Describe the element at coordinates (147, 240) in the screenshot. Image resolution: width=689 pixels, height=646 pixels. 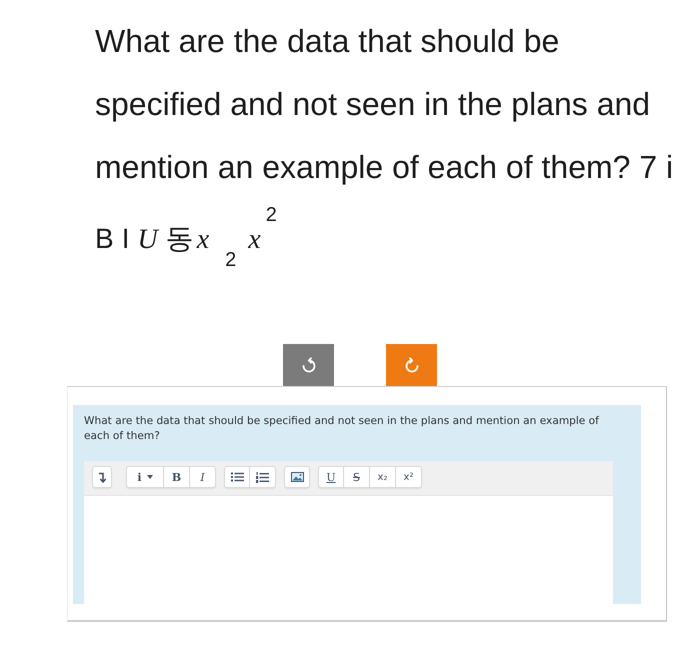
I see `format-label: U` at that location.